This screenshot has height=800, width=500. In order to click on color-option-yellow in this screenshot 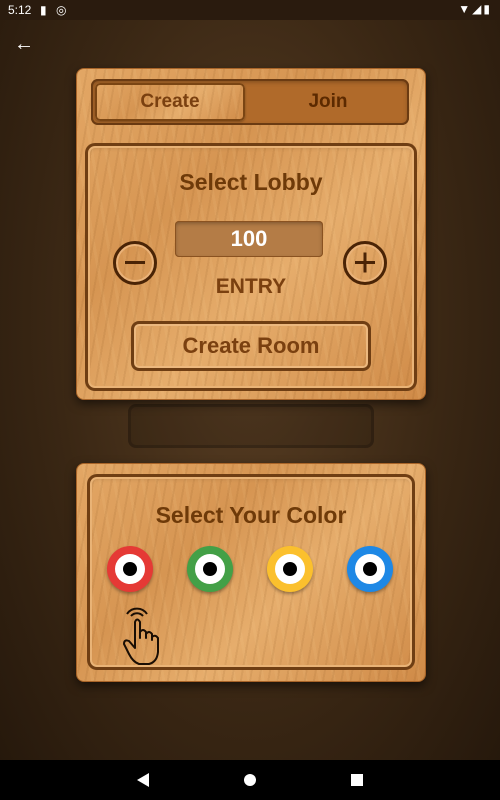, I will do `click(290, 569)`.